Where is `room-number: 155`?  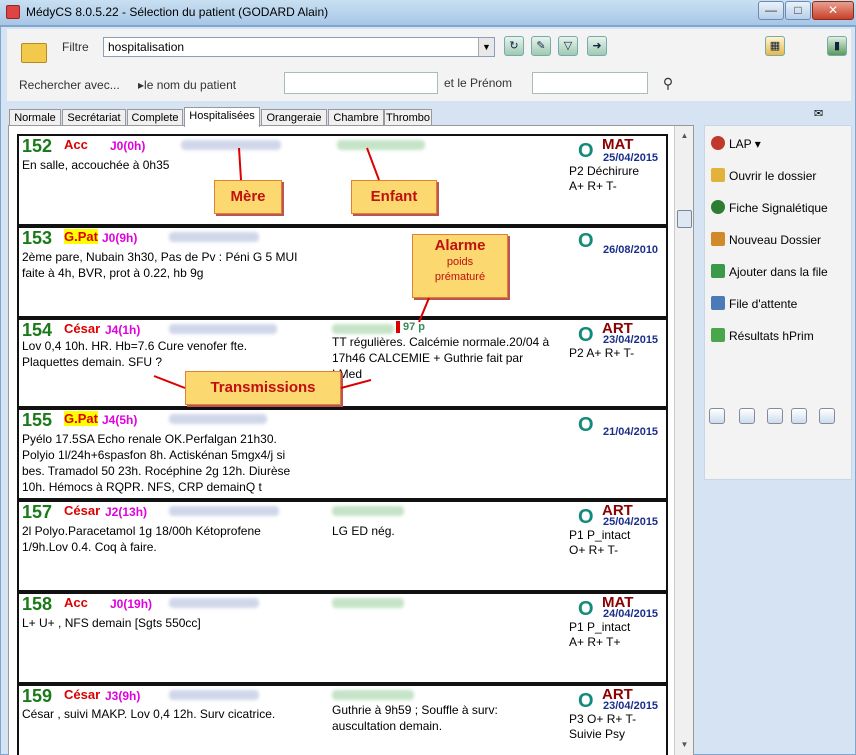
room-number: 155 is located at coordinates (37, 420).